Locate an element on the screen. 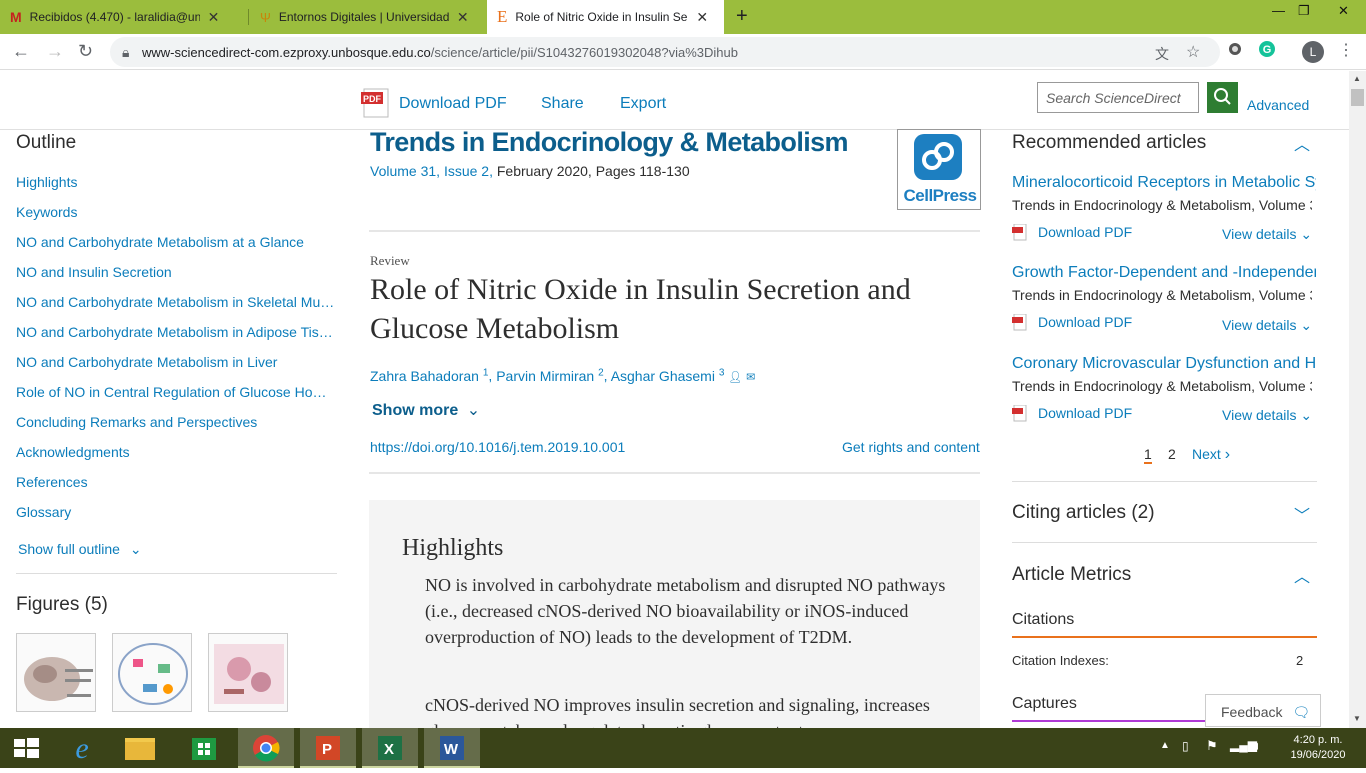 This screenshot has width=1366, height=773. word-app: W is located at coordinates (452, 748).